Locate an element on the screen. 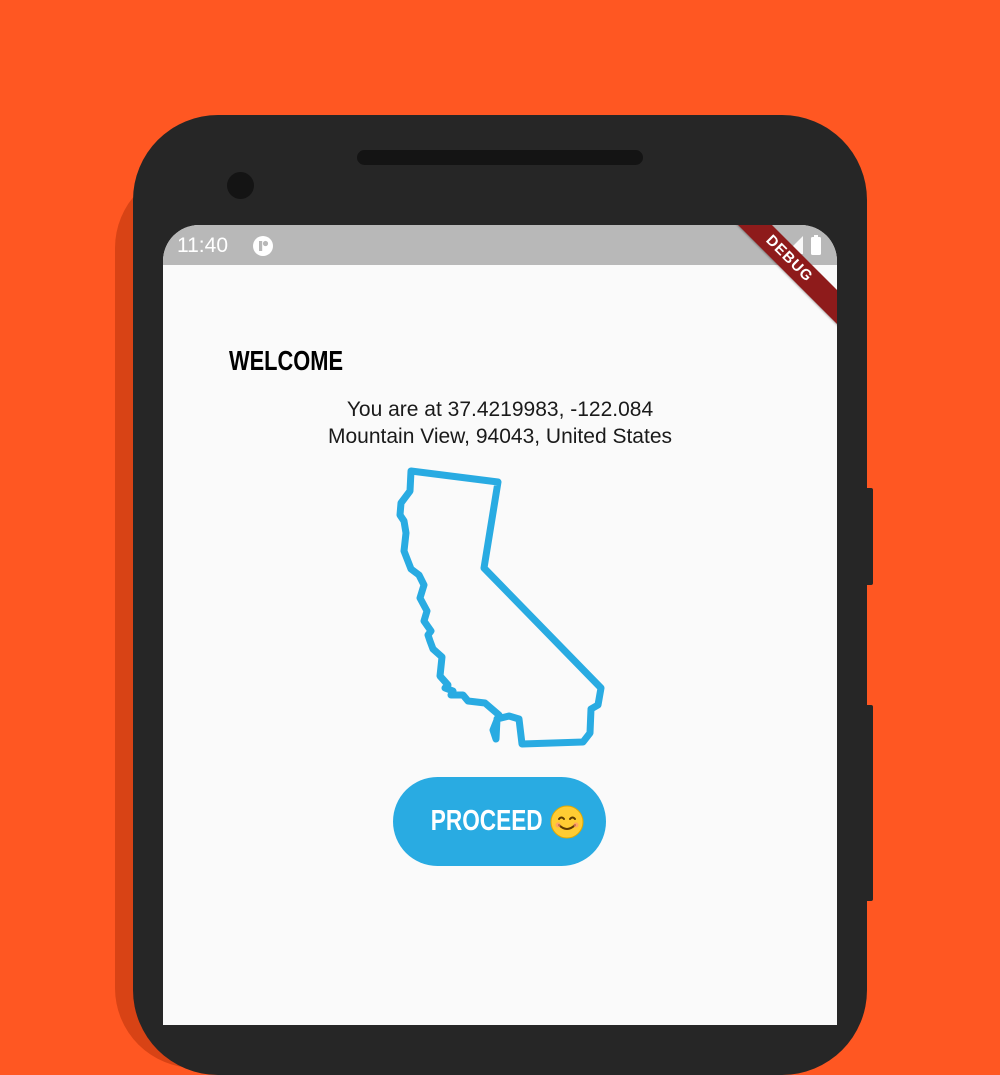  front-camera is located at coordinates (240, 185).